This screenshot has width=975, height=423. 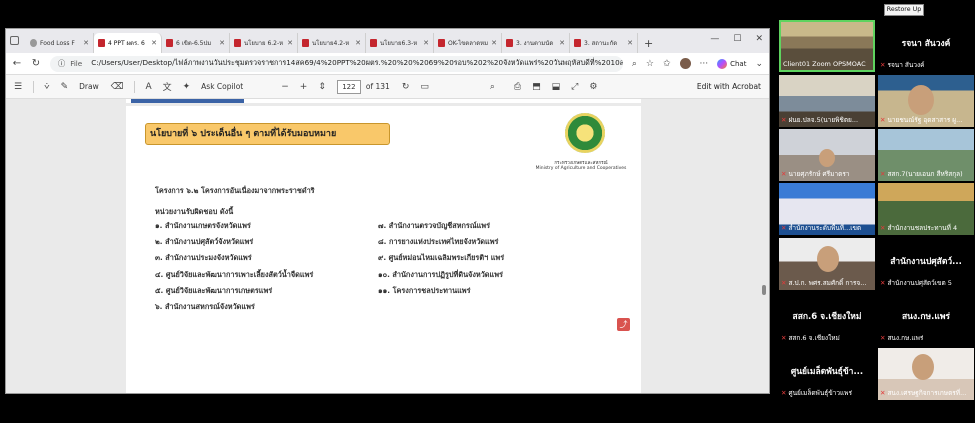 What do you see at coordinates (926, 209) in the screenshot?
I see `participant-tile: ✕ สำนักงานชลประทานที่ 4` at bounding box center [926, 209].